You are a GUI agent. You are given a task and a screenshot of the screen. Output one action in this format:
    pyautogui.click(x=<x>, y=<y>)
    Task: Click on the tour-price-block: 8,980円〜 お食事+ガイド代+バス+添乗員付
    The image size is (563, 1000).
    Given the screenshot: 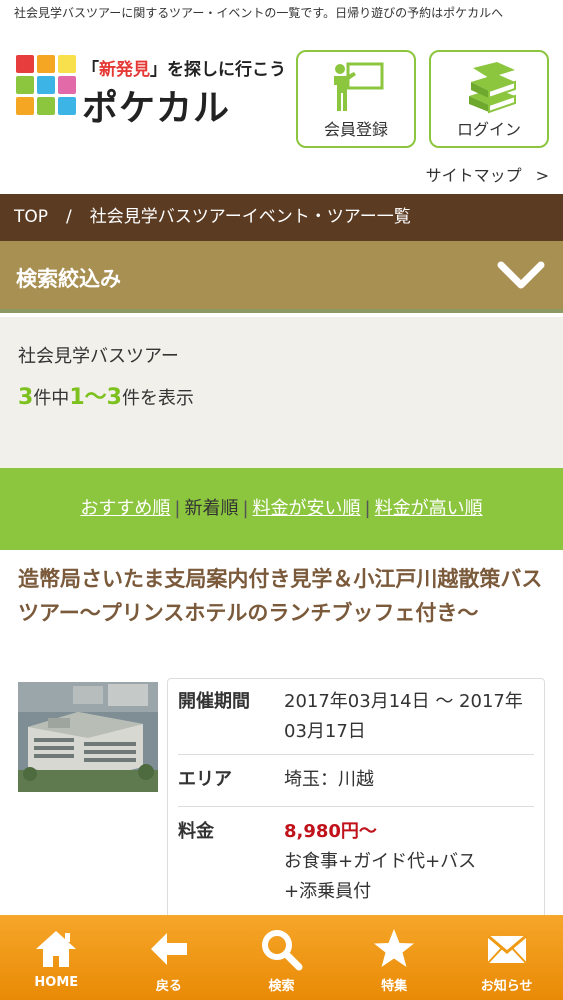 What is the action you would take?
    pyautogui.click(x=409, y=862)
    